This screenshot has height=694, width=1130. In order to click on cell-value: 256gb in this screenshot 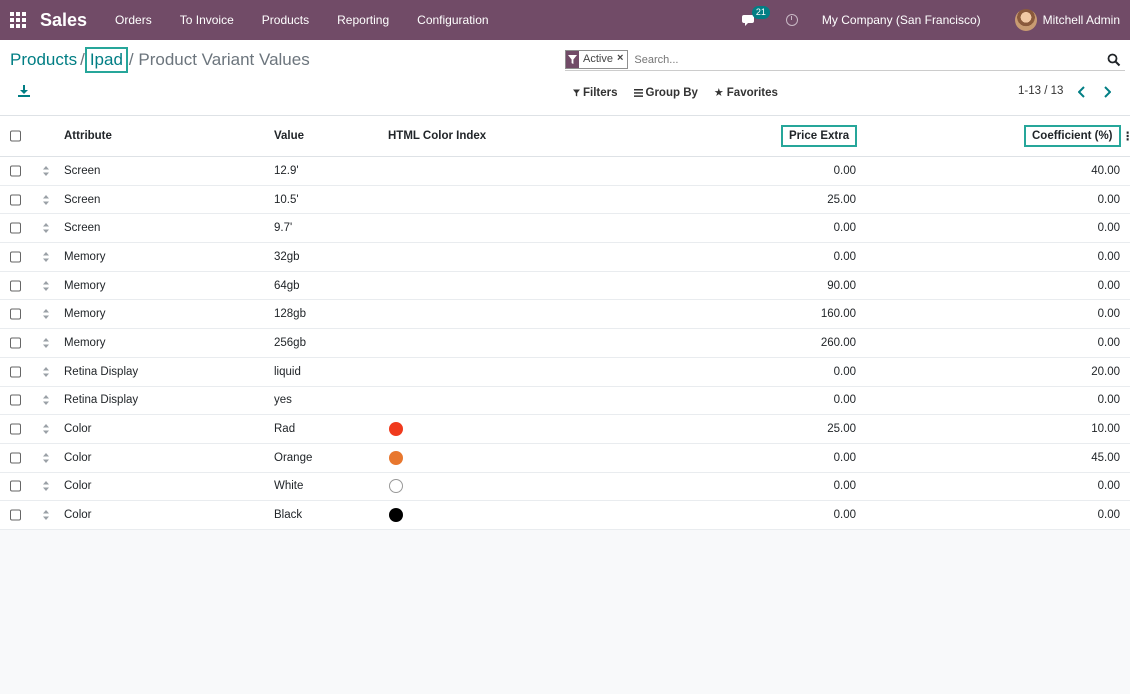, I will do `click(290, 342)`.